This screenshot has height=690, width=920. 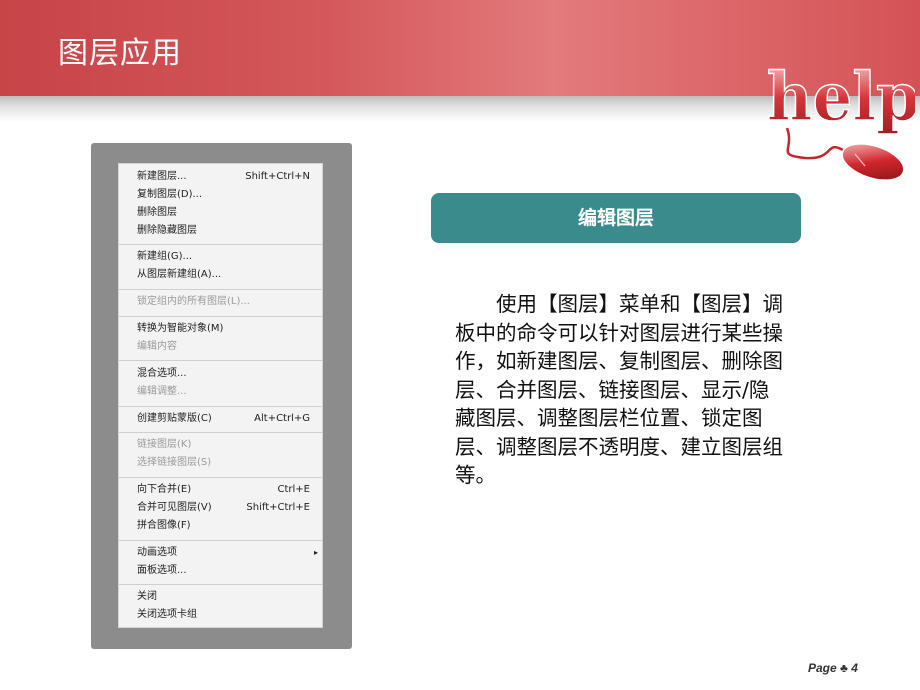 I want to click on menu-item-label: 关闭选项卡组, so click(x=167, y=614).